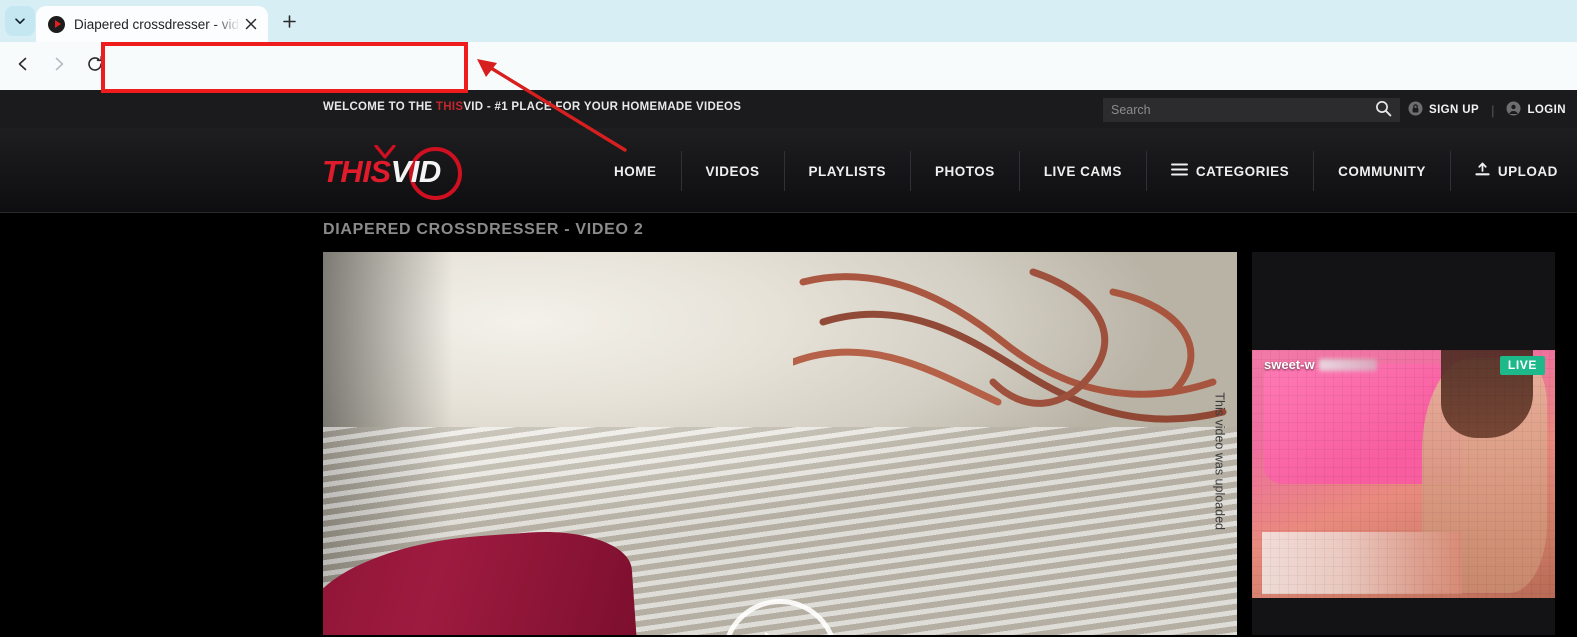  What do you see at coordinates (1527, 171) in the screenshot?
I see `menu-item-label: UPLOAD` at bounding box center [1527, 171].